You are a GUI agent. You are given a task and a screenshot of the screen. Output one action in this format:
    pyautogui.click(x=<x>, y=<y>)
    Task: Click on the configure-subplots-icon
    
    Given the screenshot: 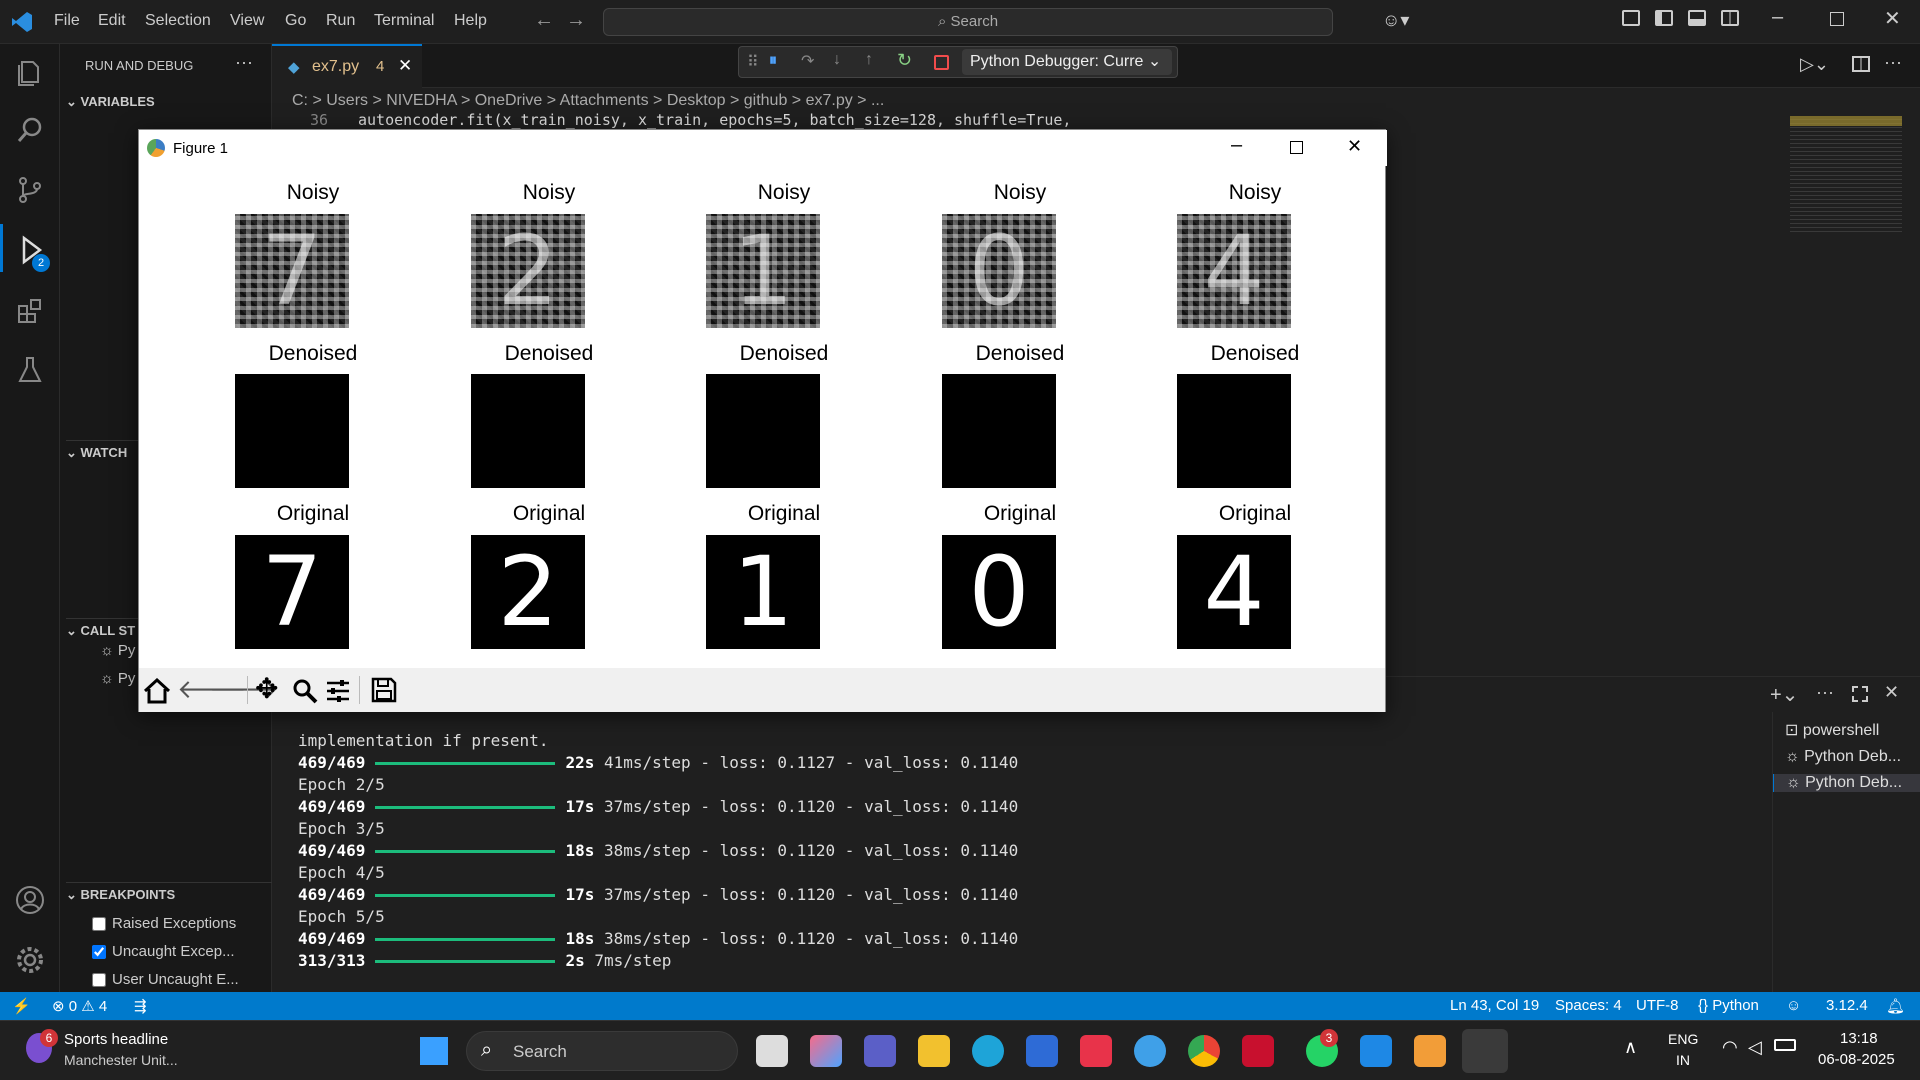 What is the action you would take?
    pyautogui.click(x=338, y=691)
    